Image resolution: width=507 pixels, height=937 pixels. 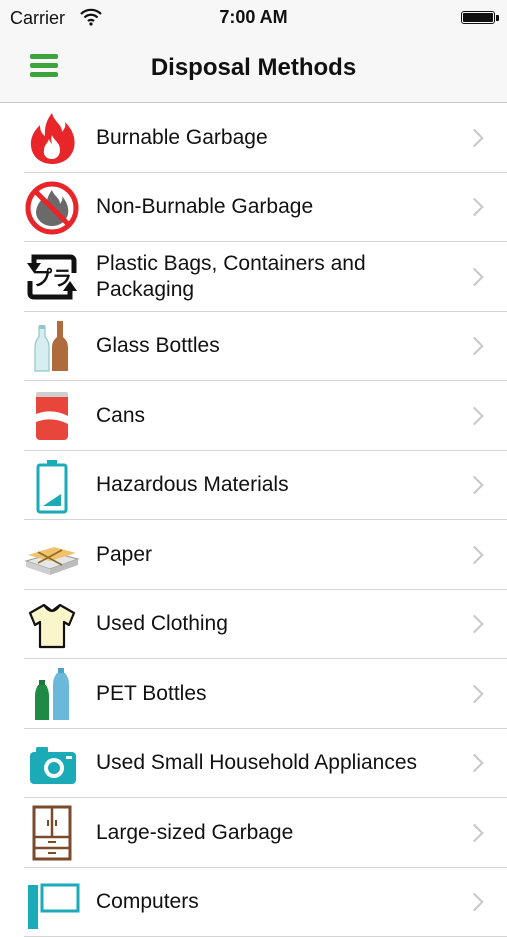 What do you see at coordinates (276, 485) in the screenshot?
I see `list-item-label: Hazardous Materials` at bounding box center [276, 485].